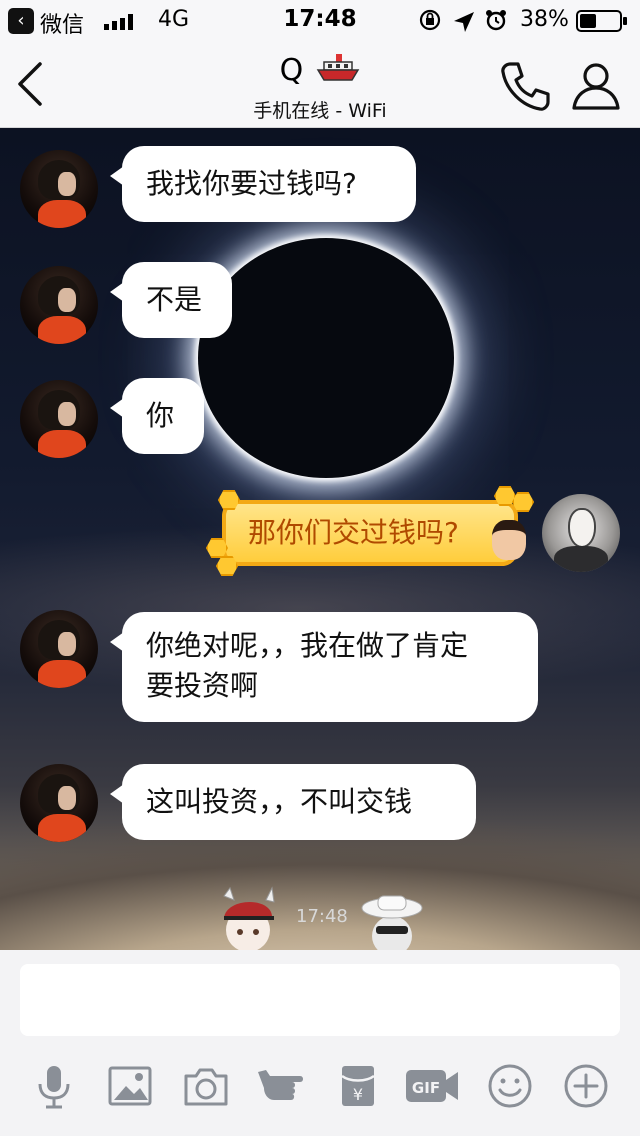  What do you see at coordinates (596, 86) in the screenshot?
I see `contact-profile-icon` at bounding box center [596, 86].